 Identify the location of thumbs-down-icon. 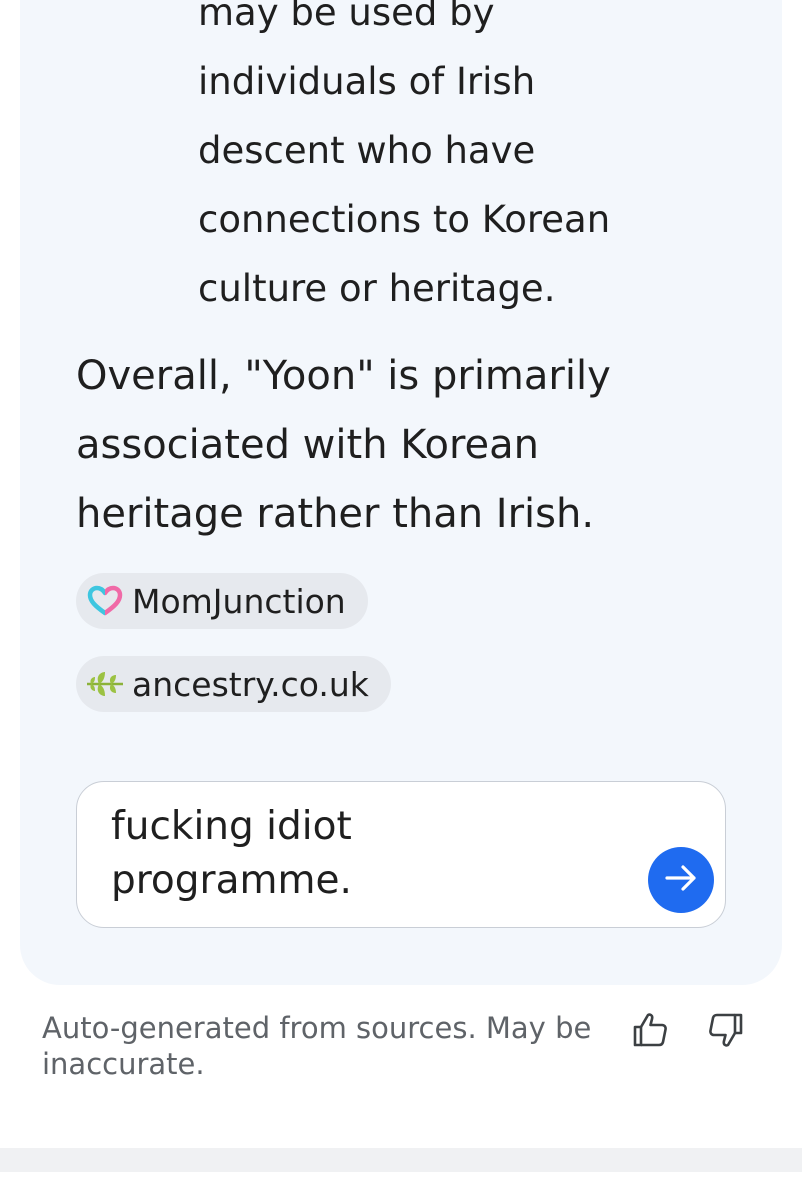
(726, 1032).